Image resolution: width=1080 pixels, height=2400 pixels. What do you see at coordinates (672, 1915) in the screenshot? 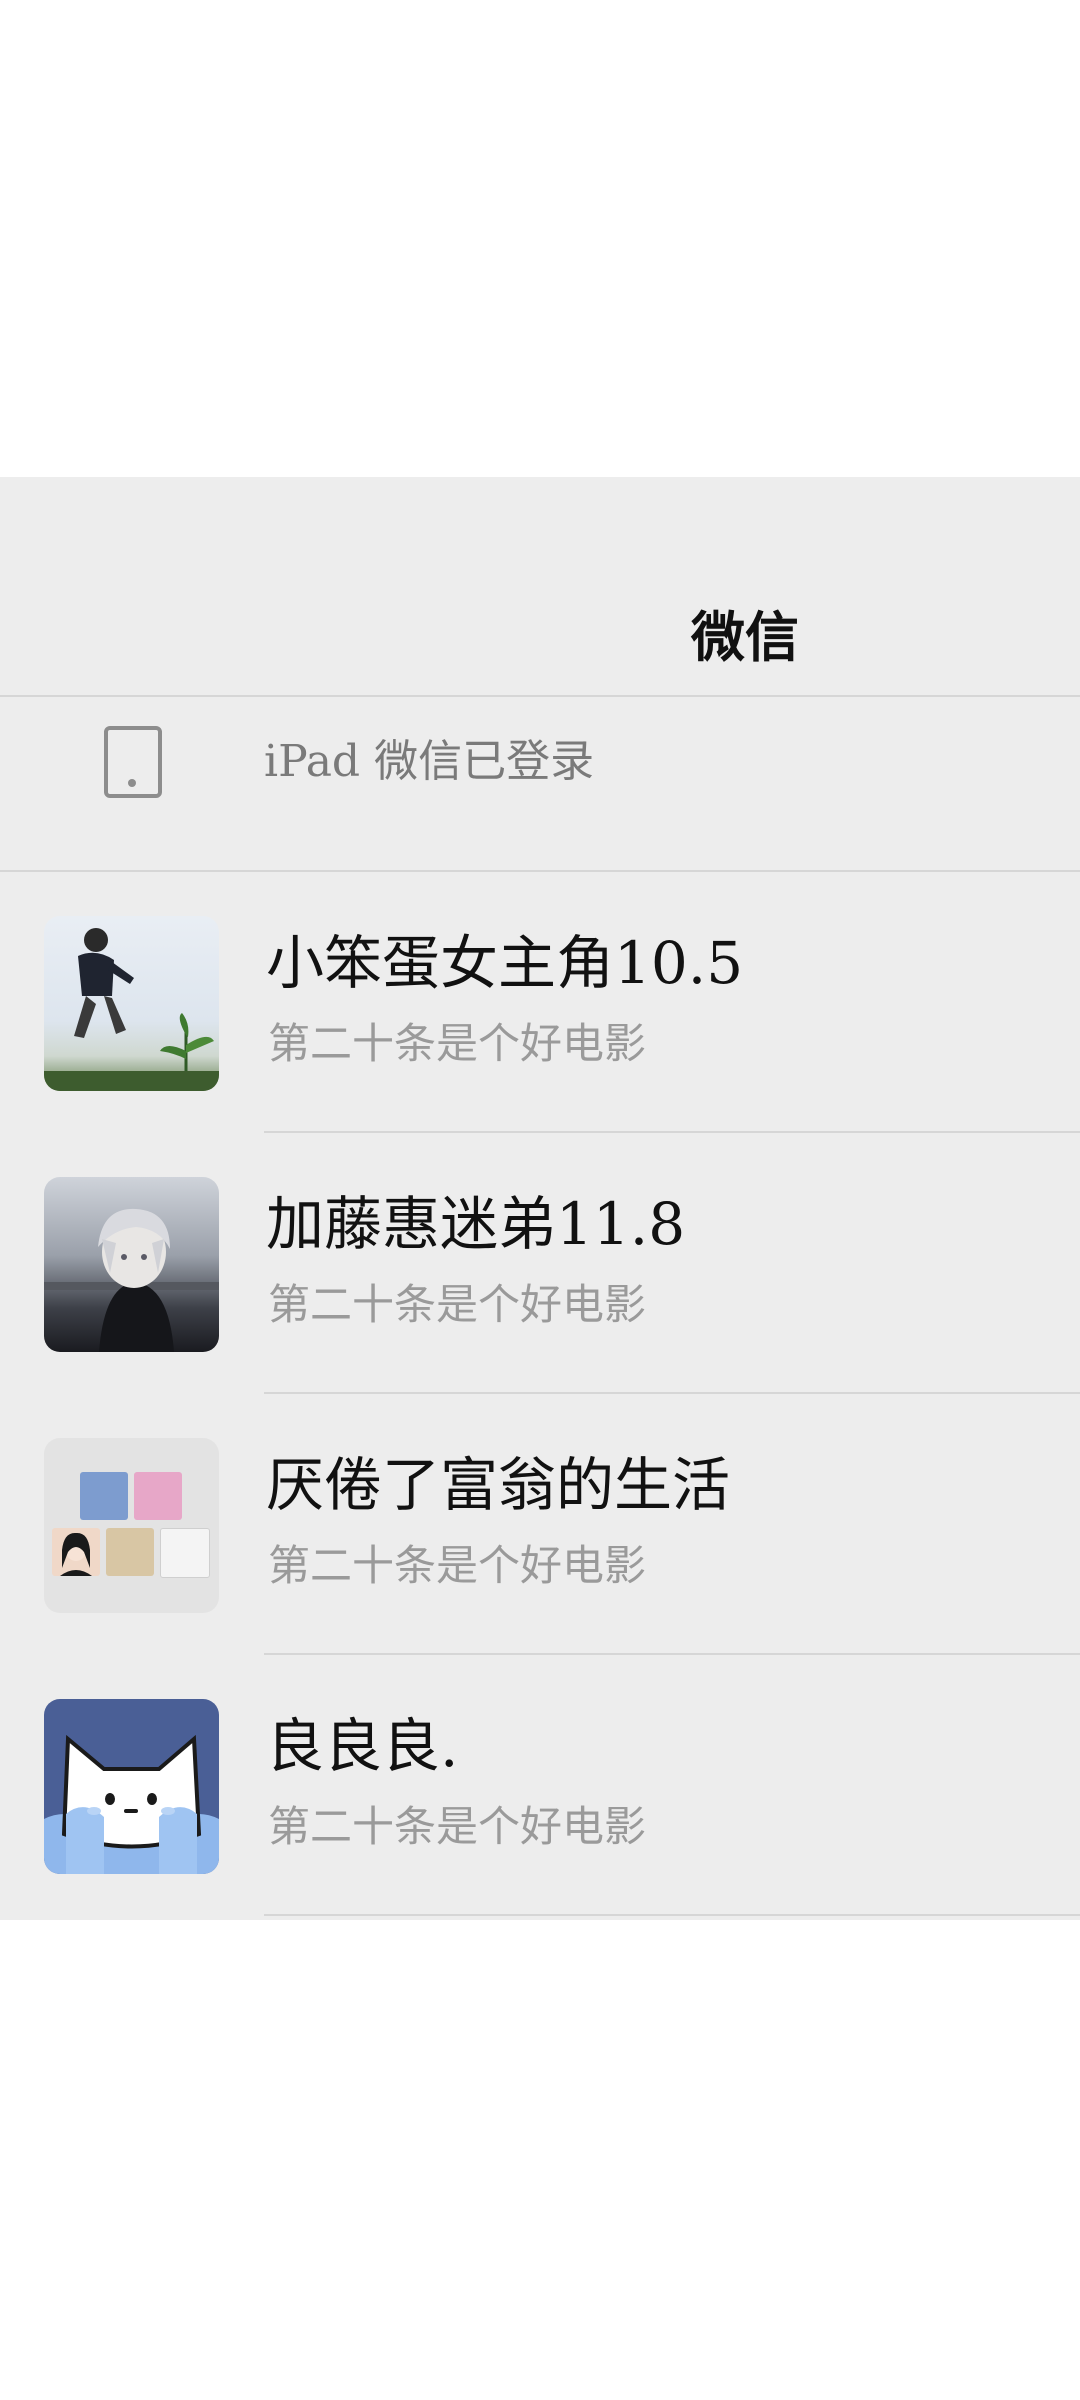
I see `divider` at bounding box center [672, 1915].